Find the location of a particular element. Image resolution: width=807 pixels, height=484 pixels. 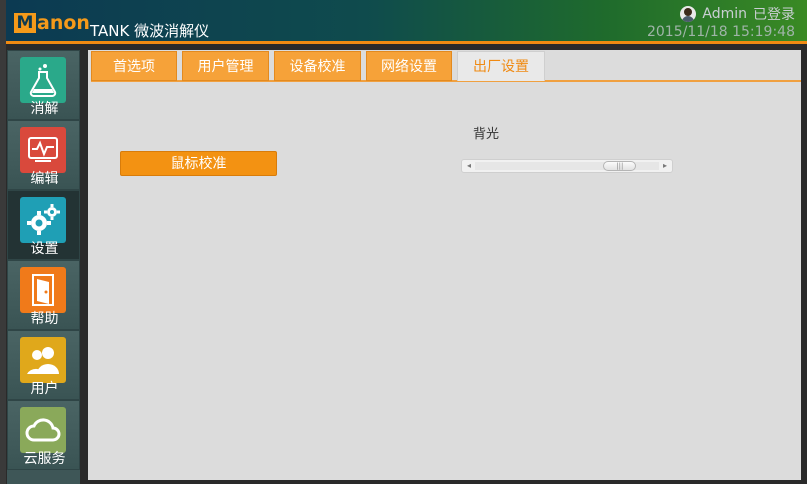

logo-text: anon is located at coordinates (63, 23).